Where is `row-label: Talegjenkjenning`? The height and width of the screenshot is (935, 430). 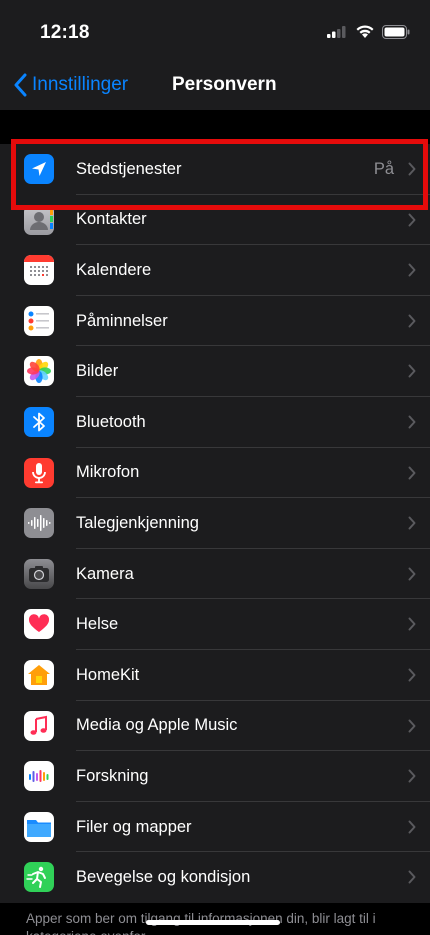
row-label: Talegjenkjenning is located at coordinates (137, 522).